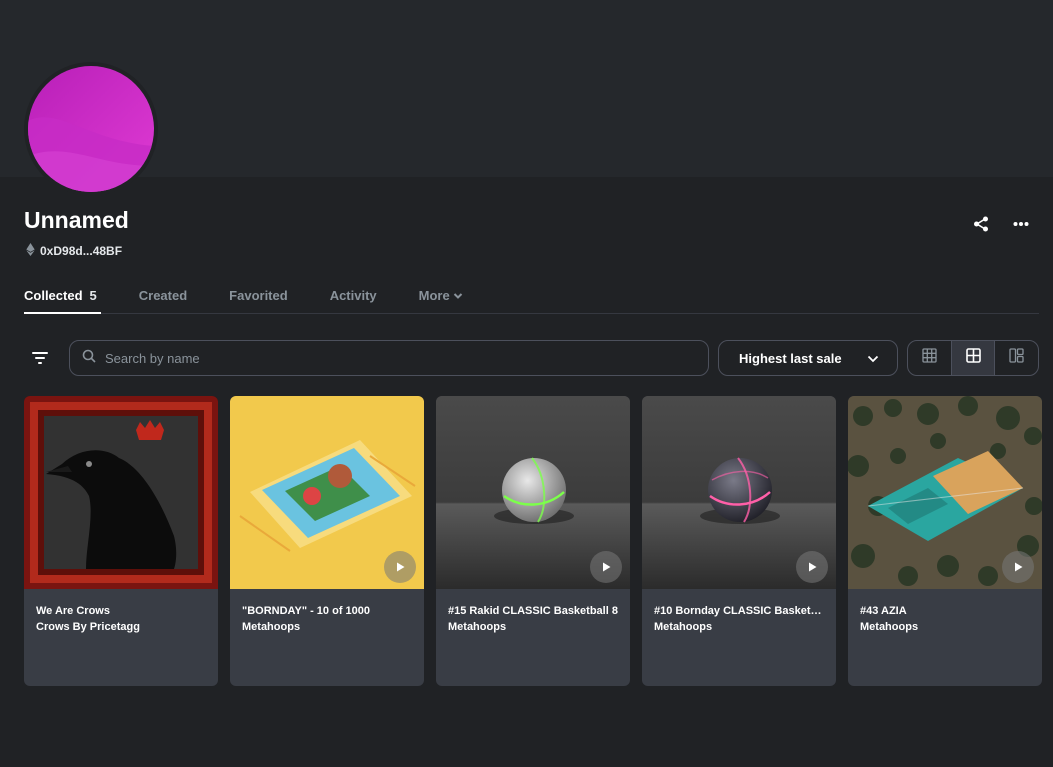 The image size is (1053, 767). What do you see at coordinates (81, 251) in the screenshot?
I see `wallet-address-text: 0xD98d...48BF` at bounding box center [81, 251].